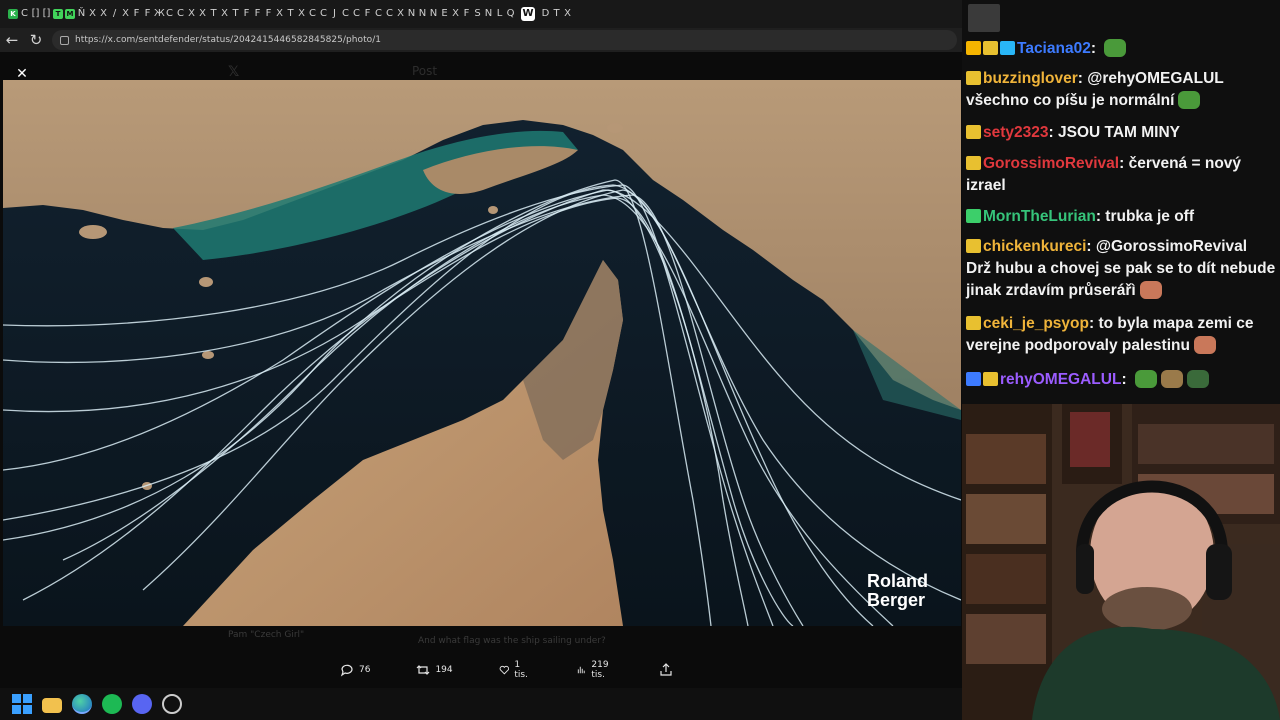  What do you see at coordinates (1054, 48) in the screenshot?
I see `chat-username: Taciana02` at bounding box center [1054, 48].